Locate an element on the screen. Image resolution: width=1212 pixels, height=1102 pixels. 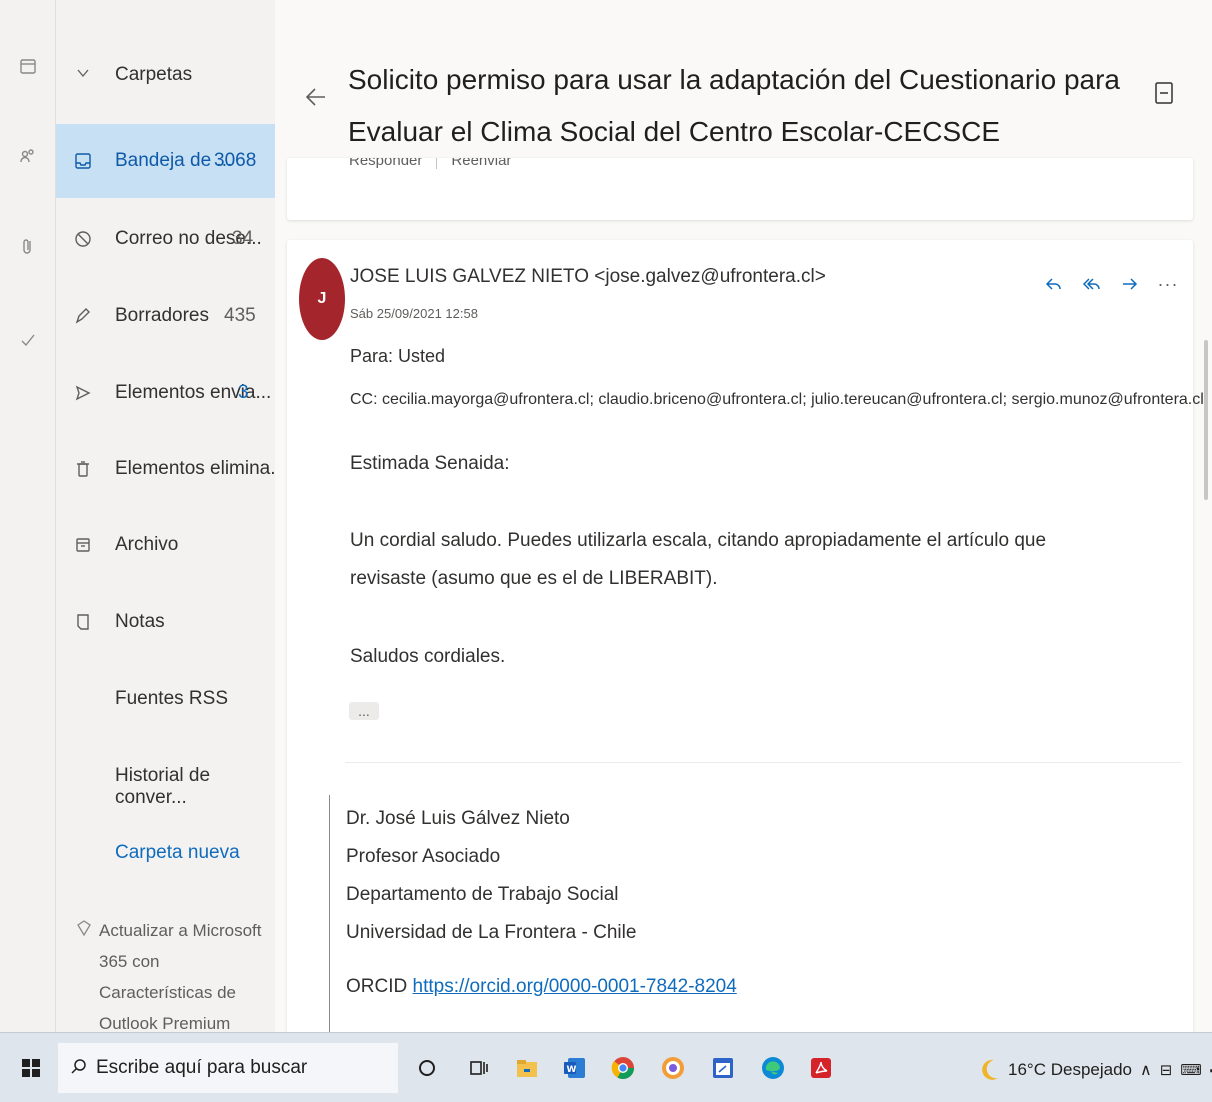
reply-all-icon is located at coordinates (1092, 284).